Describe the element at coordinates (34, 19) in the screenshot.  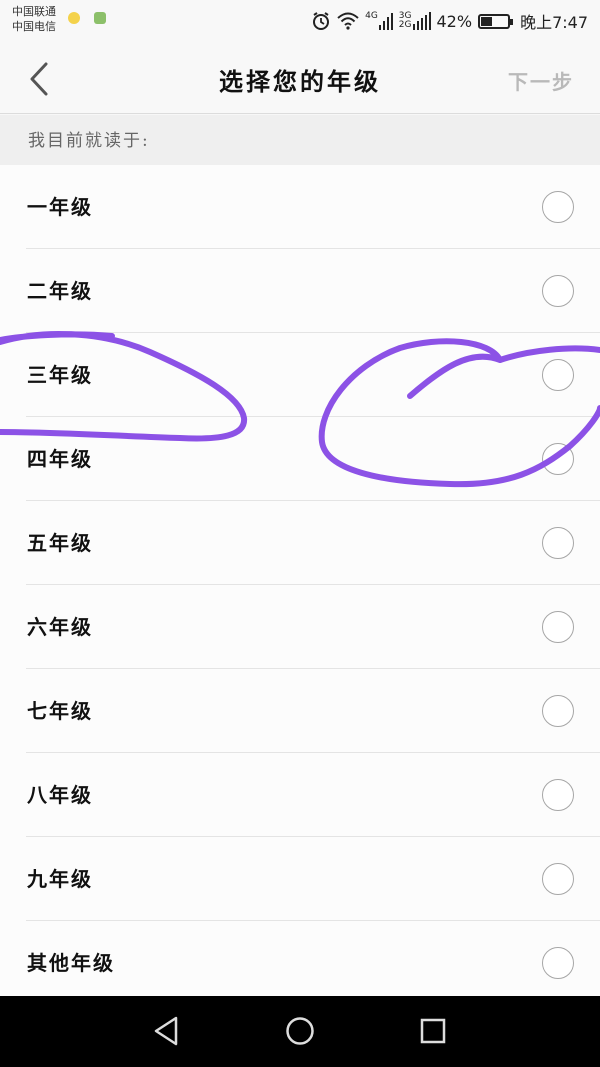
I see `carrier-names: 中国联通 中国电信` at that location.